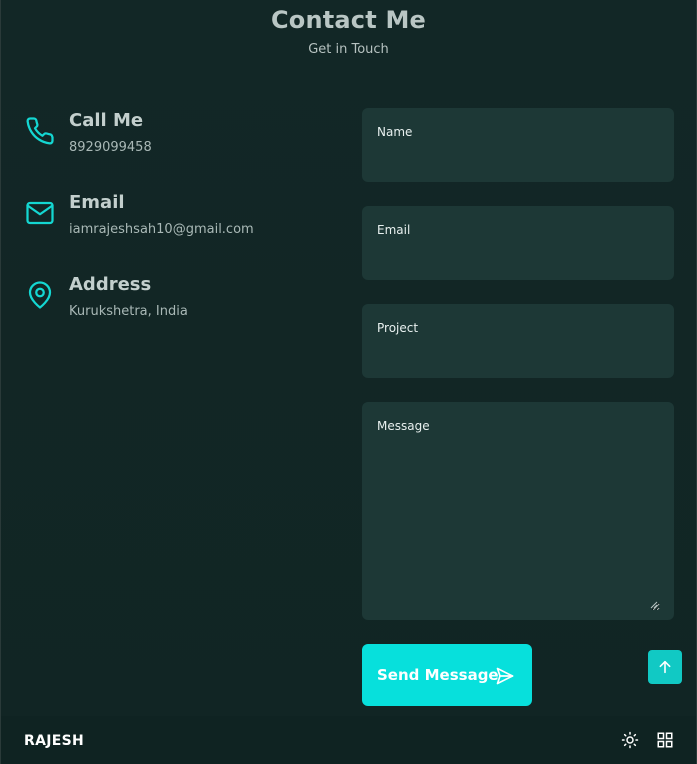 This screenshot has width=697, height=764. Describe the element at coordinates (161, 229) in the screenshot. I see `email-address: iamrajeshsah10@gmail.com` at that location.